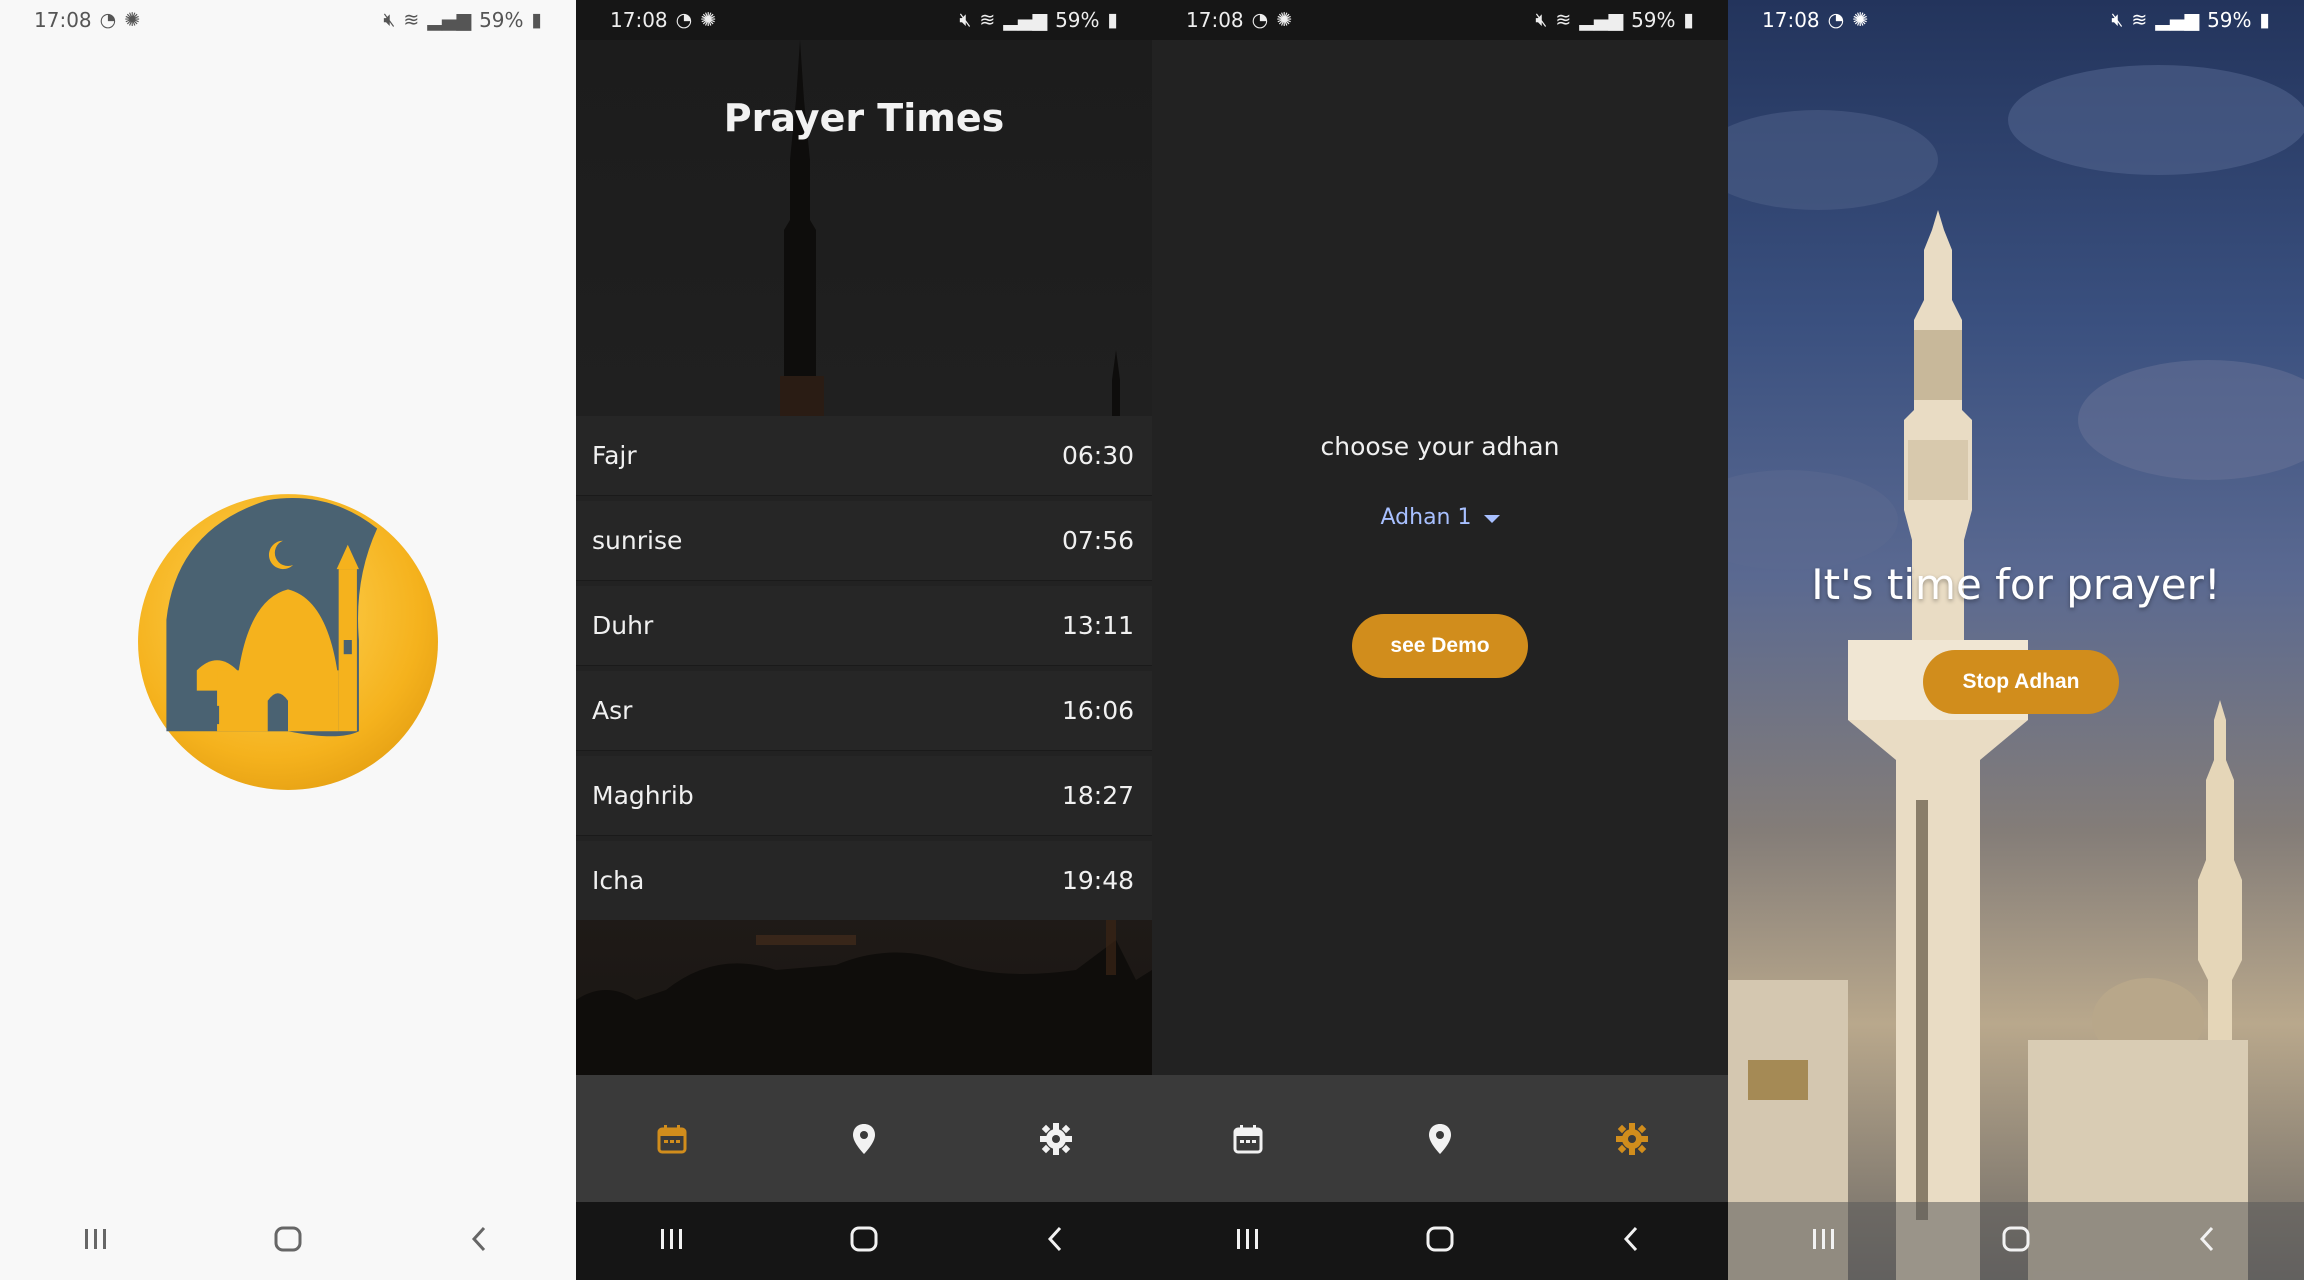 Image resolution: width=2304 pixels, height=1280 pixels. Describe the element at coordinates (1097, 880) in the screenshot. I see `prayer-time: 19:48` at that location.